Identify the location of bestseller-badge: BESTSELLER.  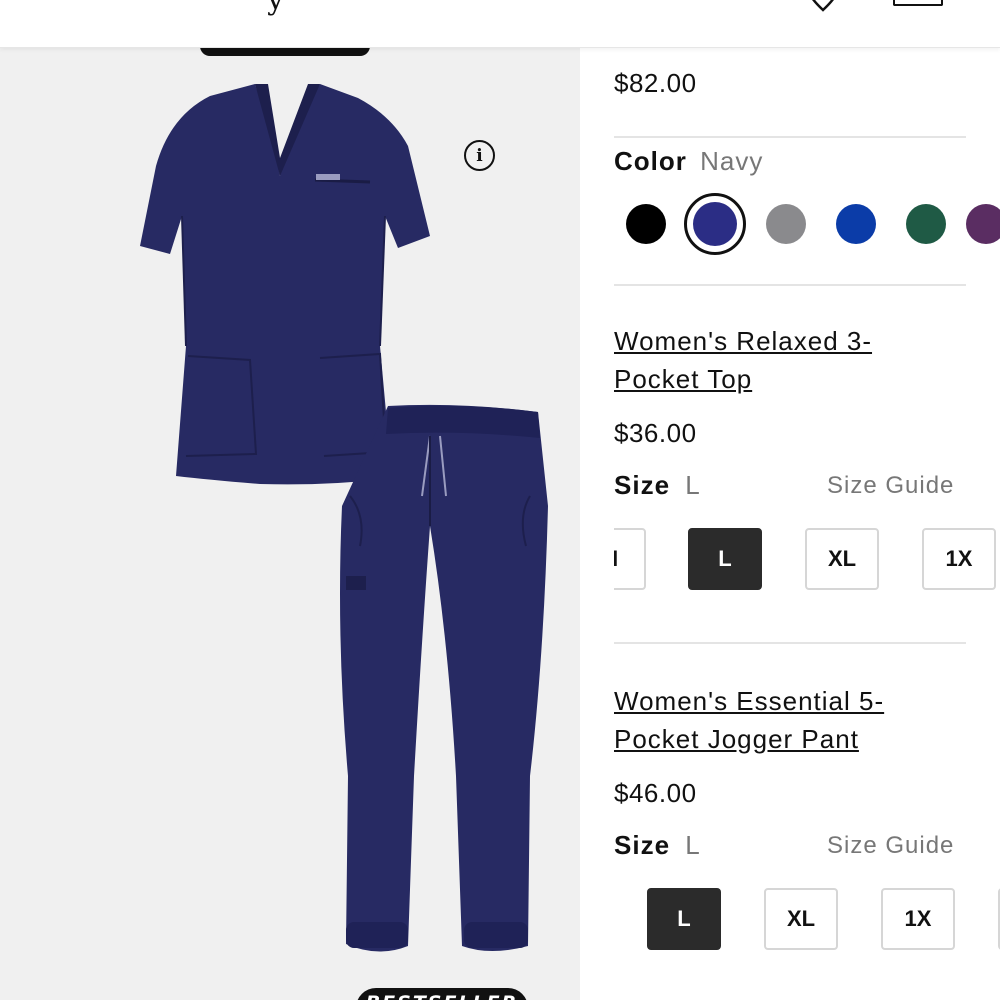
(442, 994).